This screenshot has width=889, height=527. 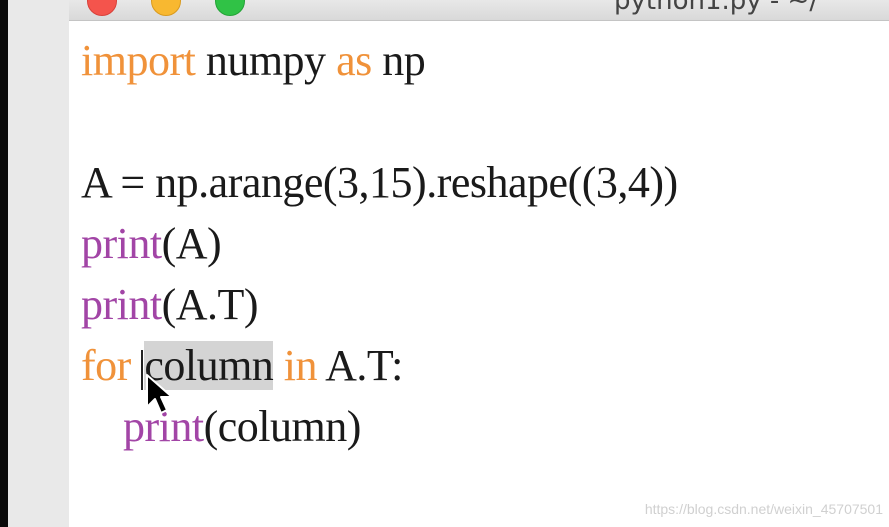 What do you see at coordinates (763, 509) in the screenshot?
I see `watermark: https://blog.csdn.net/weixin_45707501` at bounding box center [763, 509].